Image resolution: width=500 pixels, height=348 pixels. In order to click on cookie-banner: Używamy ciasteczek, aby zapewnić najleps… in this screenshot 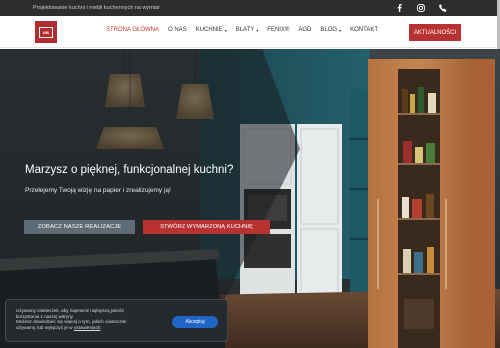, I will do `click(116, 320)`.